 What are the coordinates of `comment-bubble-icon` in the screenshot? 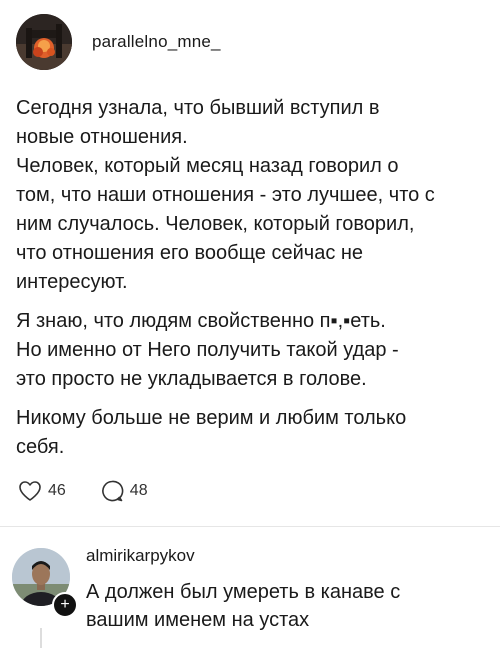 It's located at (112, 491).